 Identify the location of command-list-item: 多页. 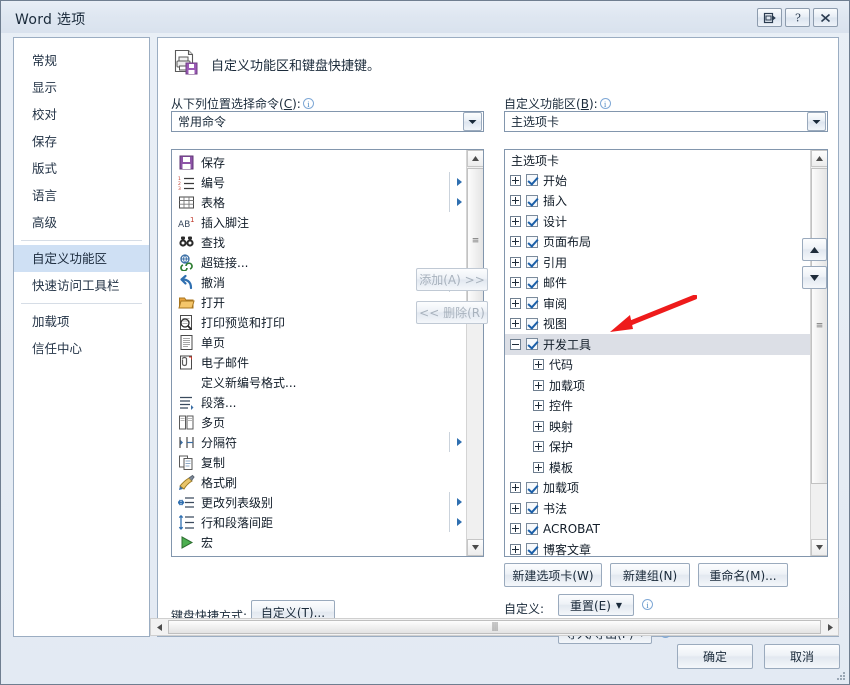
(319, 422).